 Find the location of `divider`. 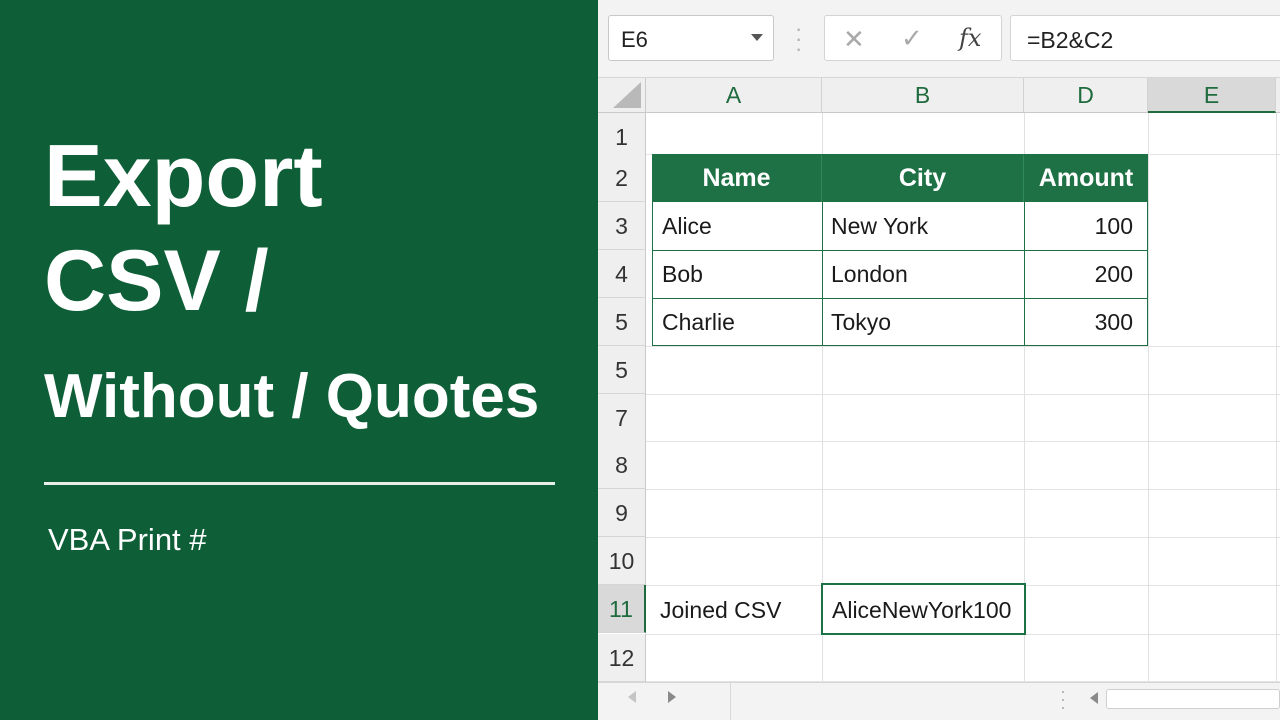

divider is located at coordinates (730, 701).